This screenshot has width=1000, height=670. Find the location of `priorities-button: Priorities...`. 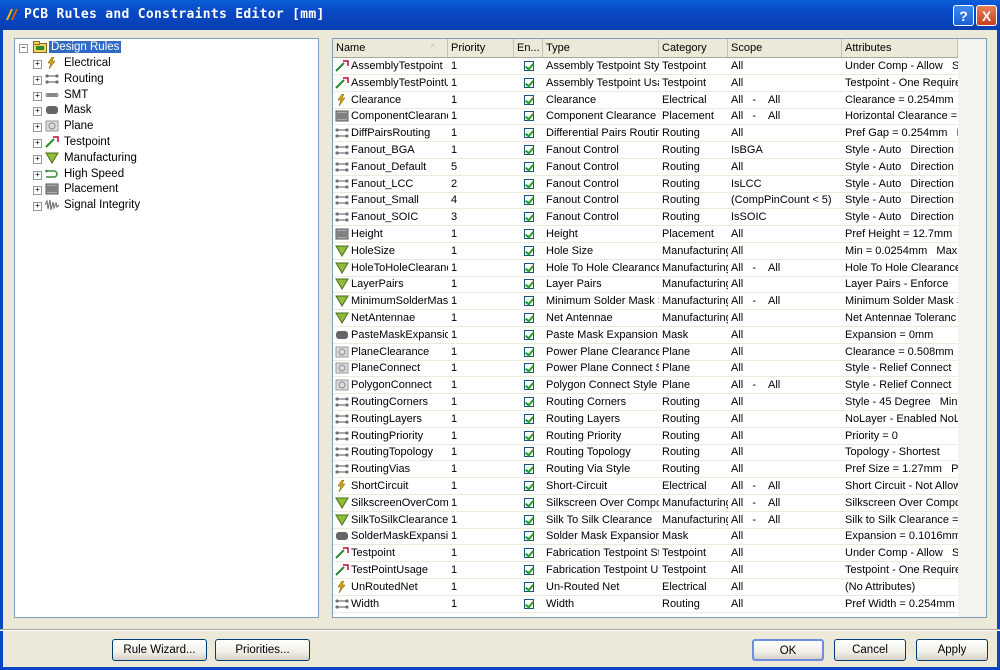

priorities-button: Priorities... is located at coordinates (262, 650).